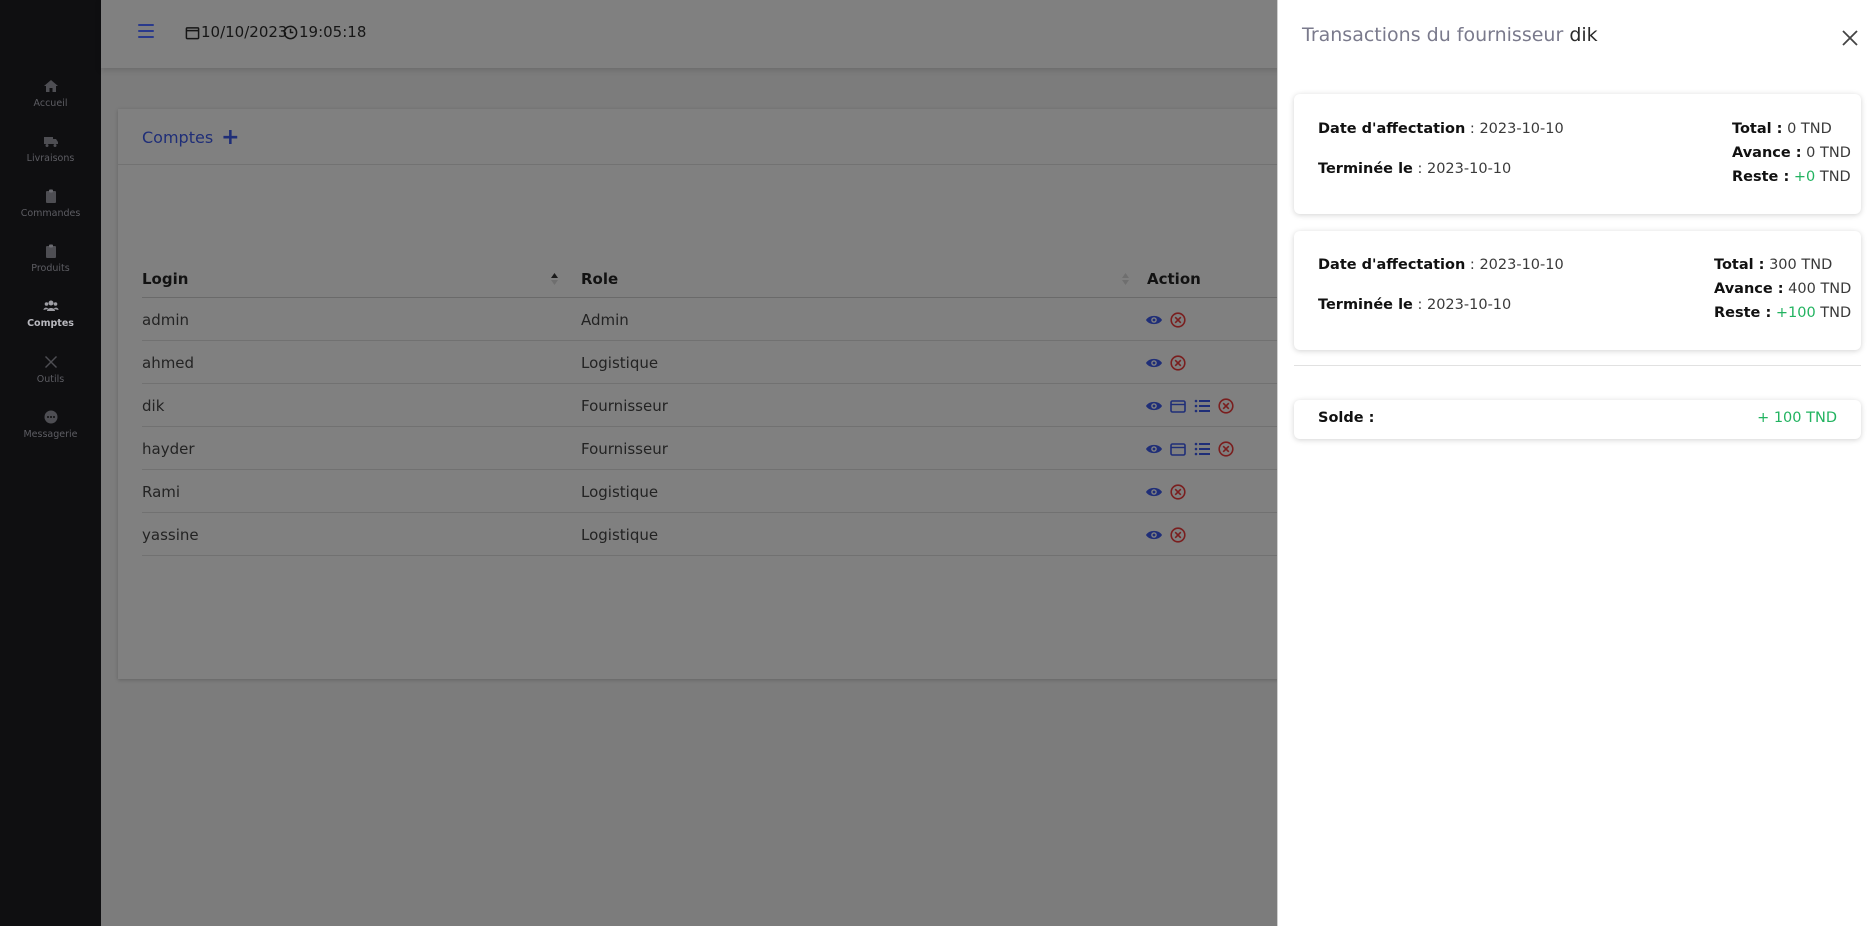 This screenshot has height=926, width=1876. Describe the element at coordinates (780, 362) in the screenshot. I see `table-row: ahmed Logistique` at that location.